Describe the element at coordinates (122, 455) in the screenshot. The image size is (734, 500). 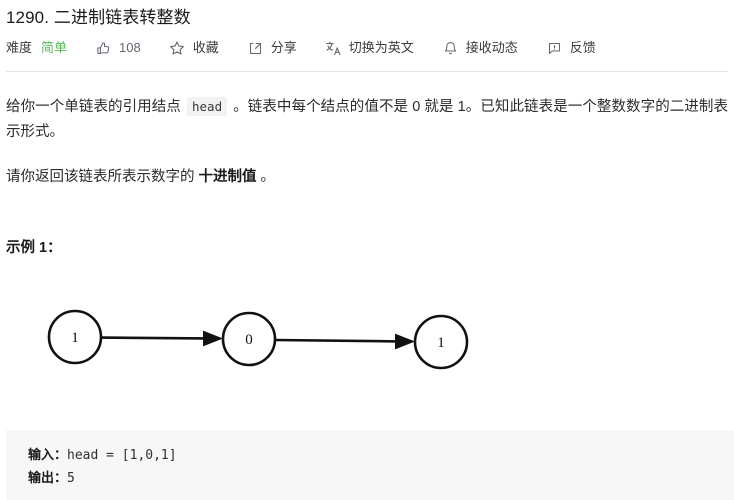
I see `code-input-value: head = [1,0,1]` at that location.